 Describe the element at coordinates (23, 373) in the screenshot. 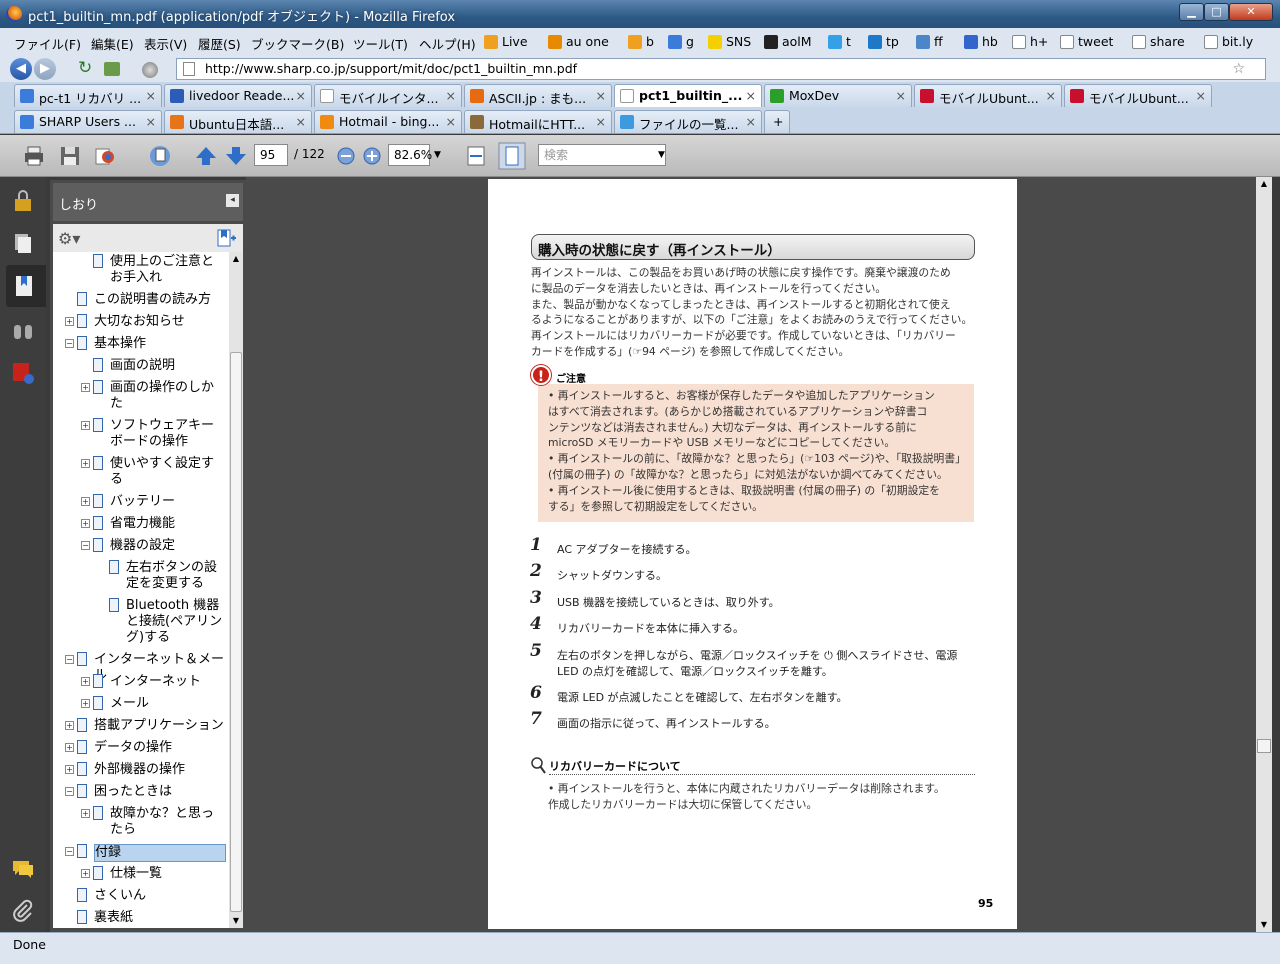

I see `pdf-properties-icon` at that location.